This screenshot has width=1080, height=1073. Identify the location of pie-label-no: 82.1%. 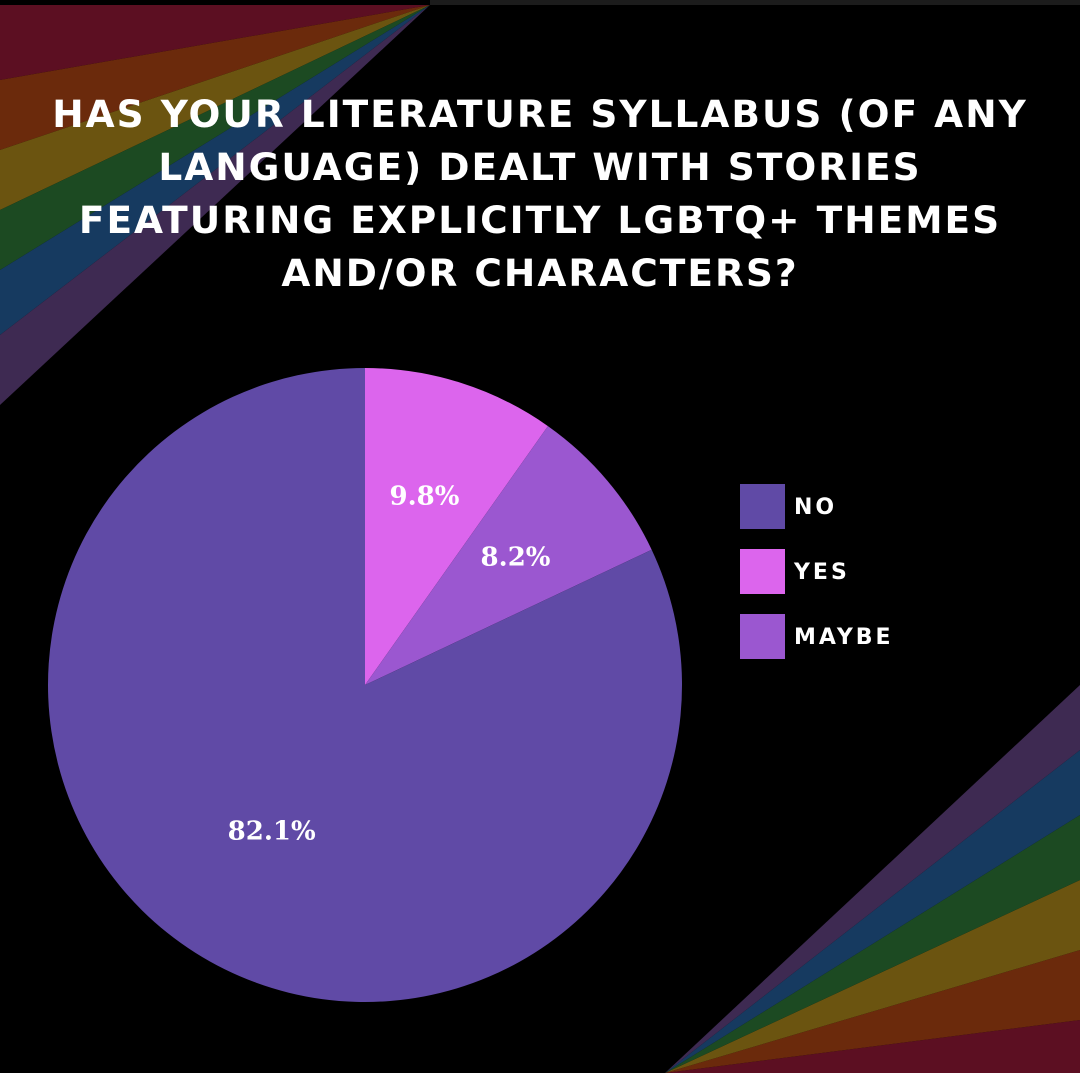
(272, 831).